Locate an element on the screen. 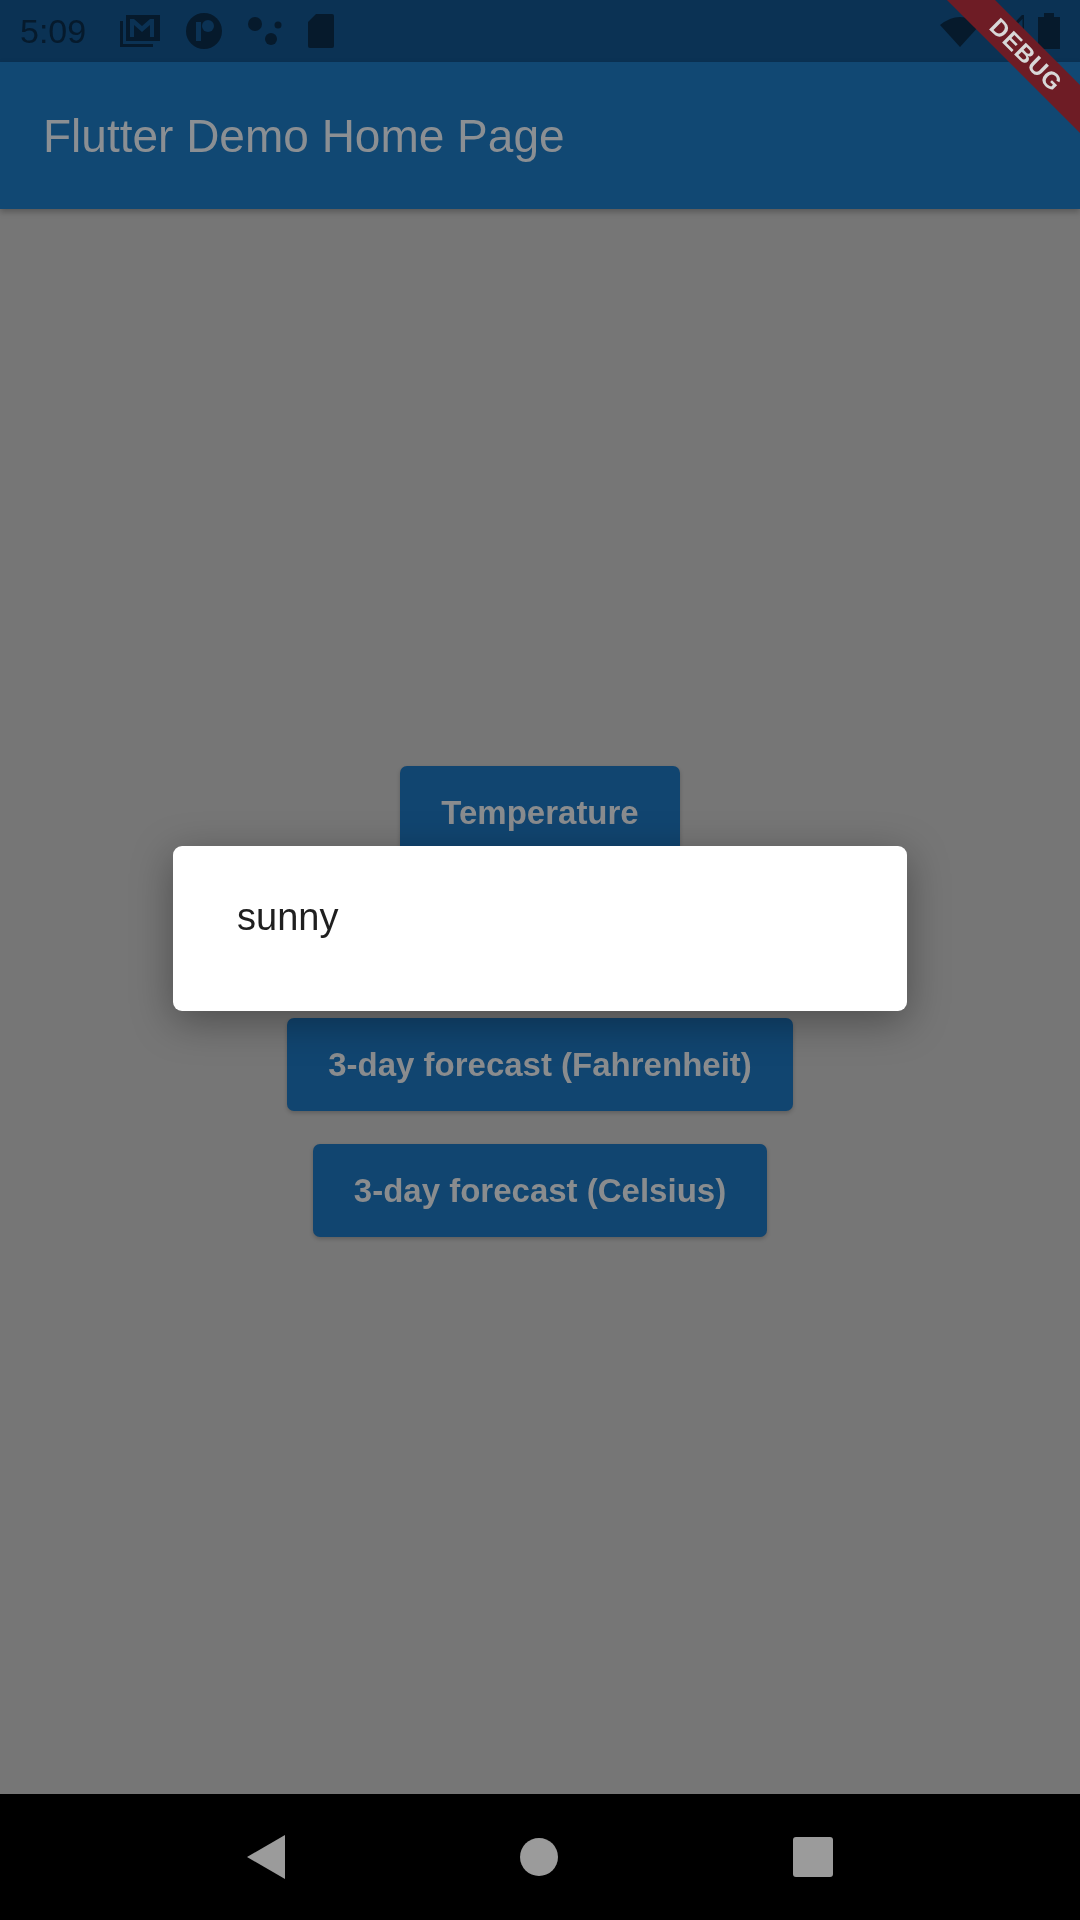 This screenshot has width=1080, height=1920. dots-icon is located at coordinates (265, 31).